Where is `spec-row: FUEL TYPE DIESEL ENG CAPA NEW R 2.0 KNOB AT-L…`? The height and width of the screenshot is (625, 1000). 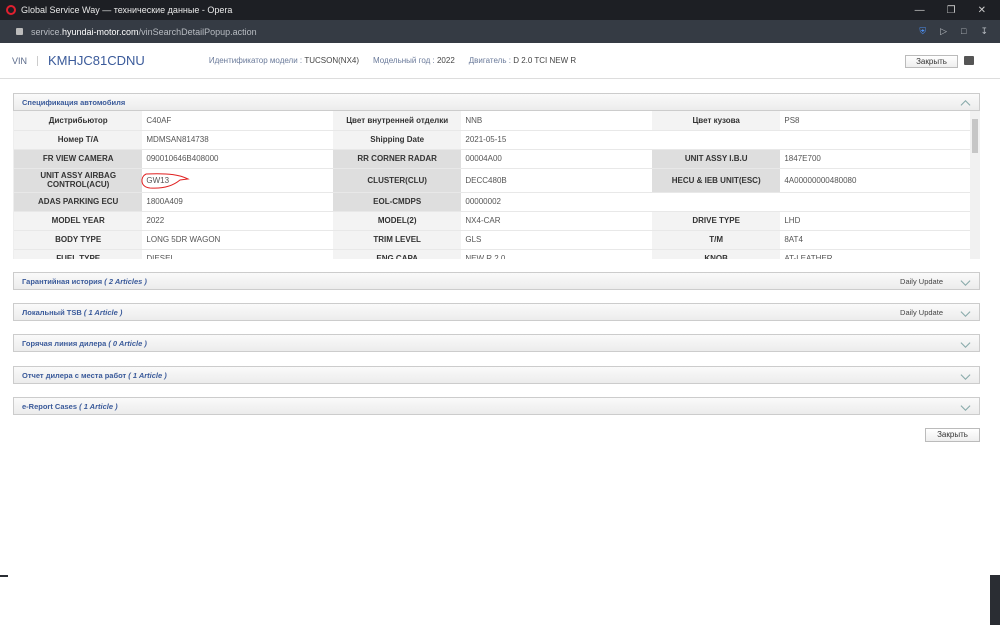 spec-row: FUEL TYPE DIESEL ENG CAPA NEW R 2.0 KNOB AT-L… is located at coordinates (492, 254).